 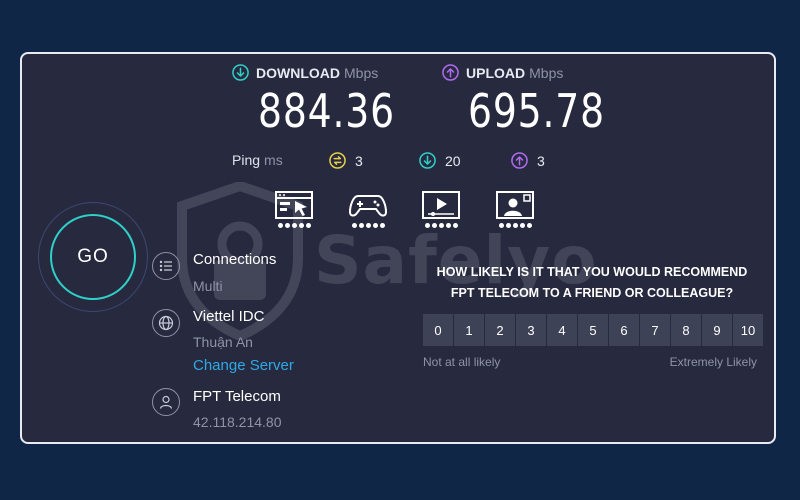 I want to click on upload-header: UPLOAD Mbps, so click(x=502, y=72).